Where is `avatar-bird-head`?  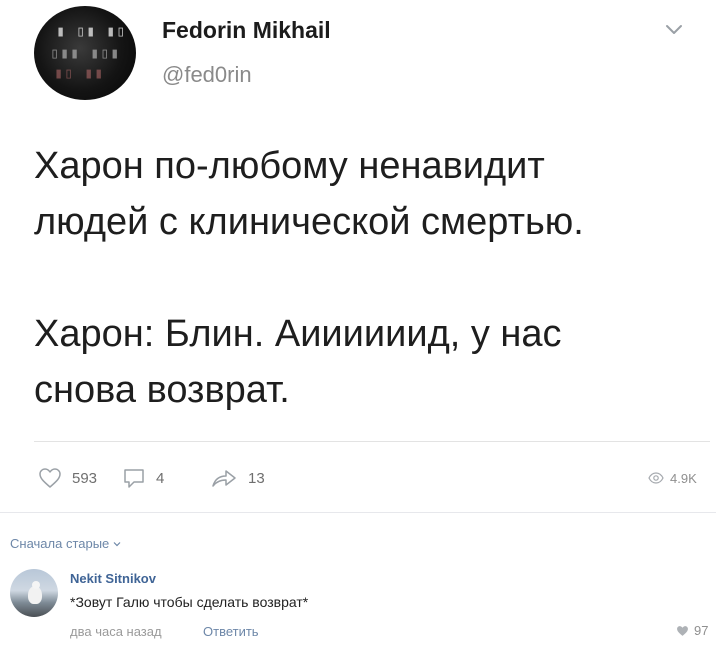
avatar-bird-head is located at coordinates (36, 585).